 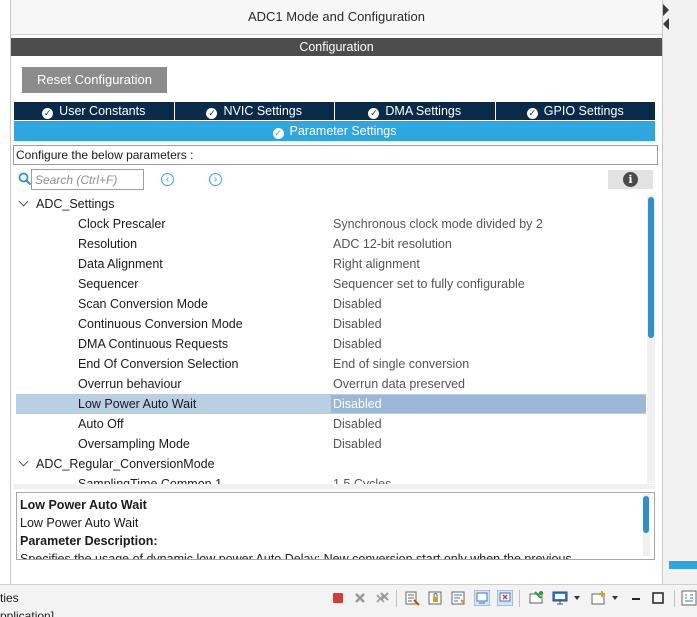 I want to click on collapse-right-icon, so click(x=666, y=10).